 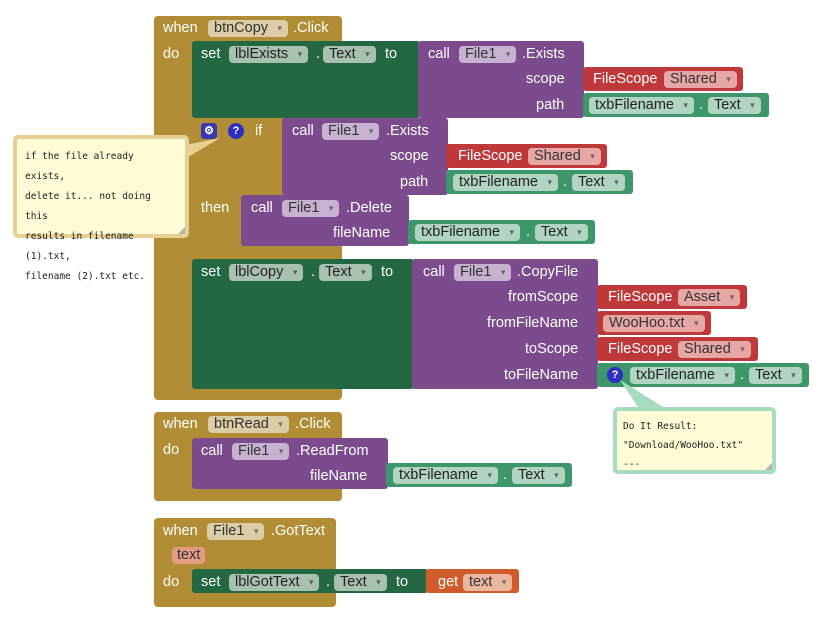 I want to click on comment-line: filename (2).txt etc., so click(x=85, y=276).